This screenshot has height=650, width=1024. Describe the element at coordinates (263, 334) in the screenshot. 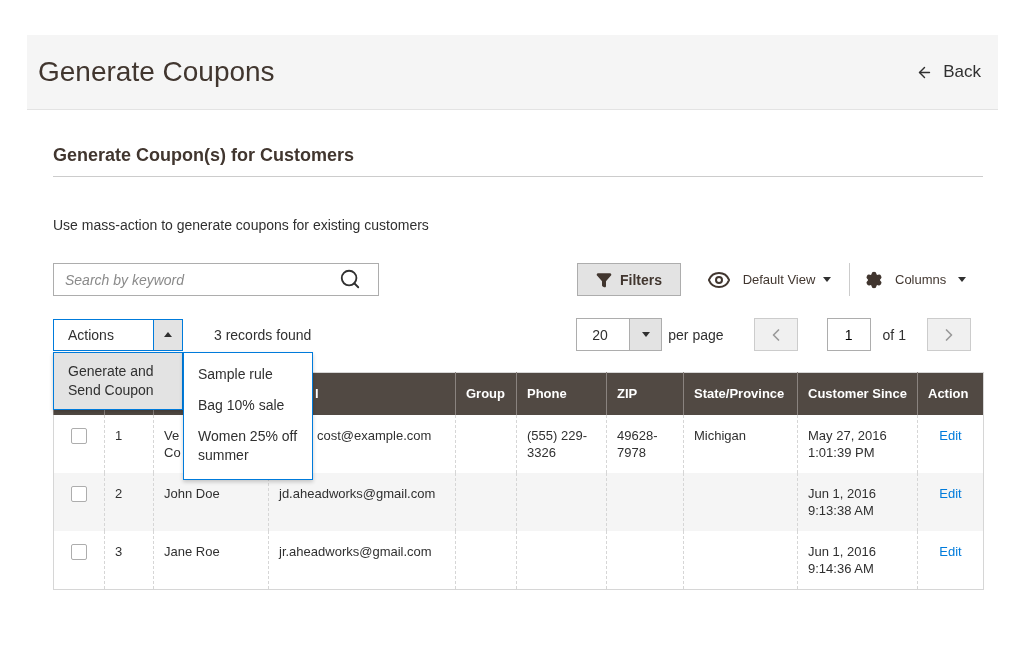

I see `records-count: 3 records found` at that location.